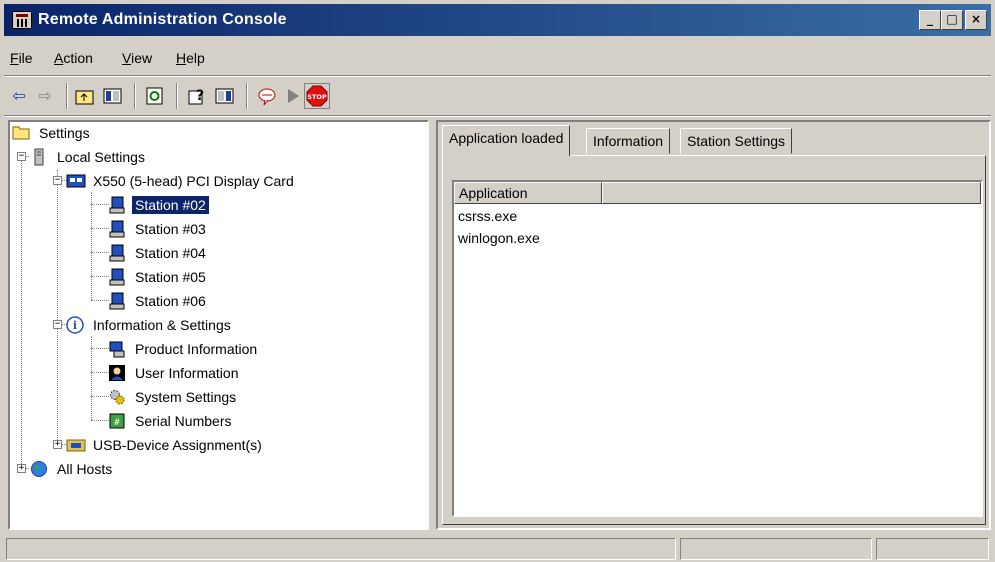 The height and width of the screenshot is (562, 995). Describe the element at coordinates (497, 20) in the screenshot. I see `title-bar: Remote Administration Console _ □ ×` at that location.